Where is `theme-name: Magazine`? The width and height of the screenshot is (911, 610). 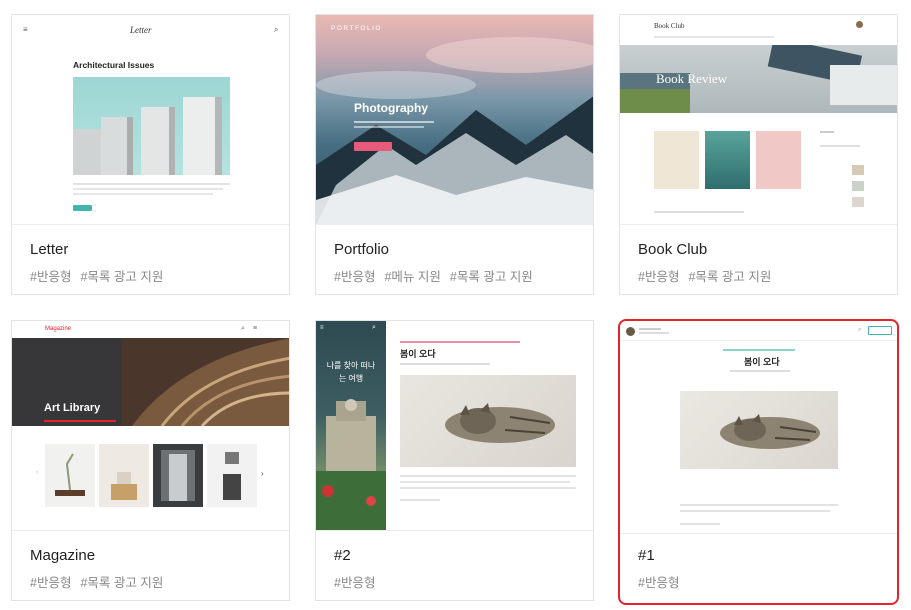
theme-name: Magazine is located at coordinates (63, 555).